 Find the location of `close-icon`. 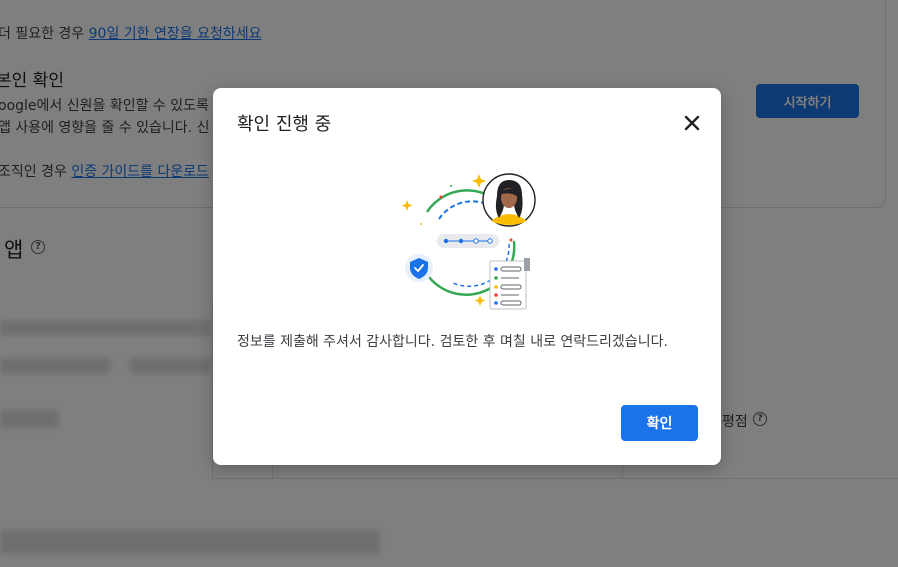

close-icon is located at coordinates (692, 123).